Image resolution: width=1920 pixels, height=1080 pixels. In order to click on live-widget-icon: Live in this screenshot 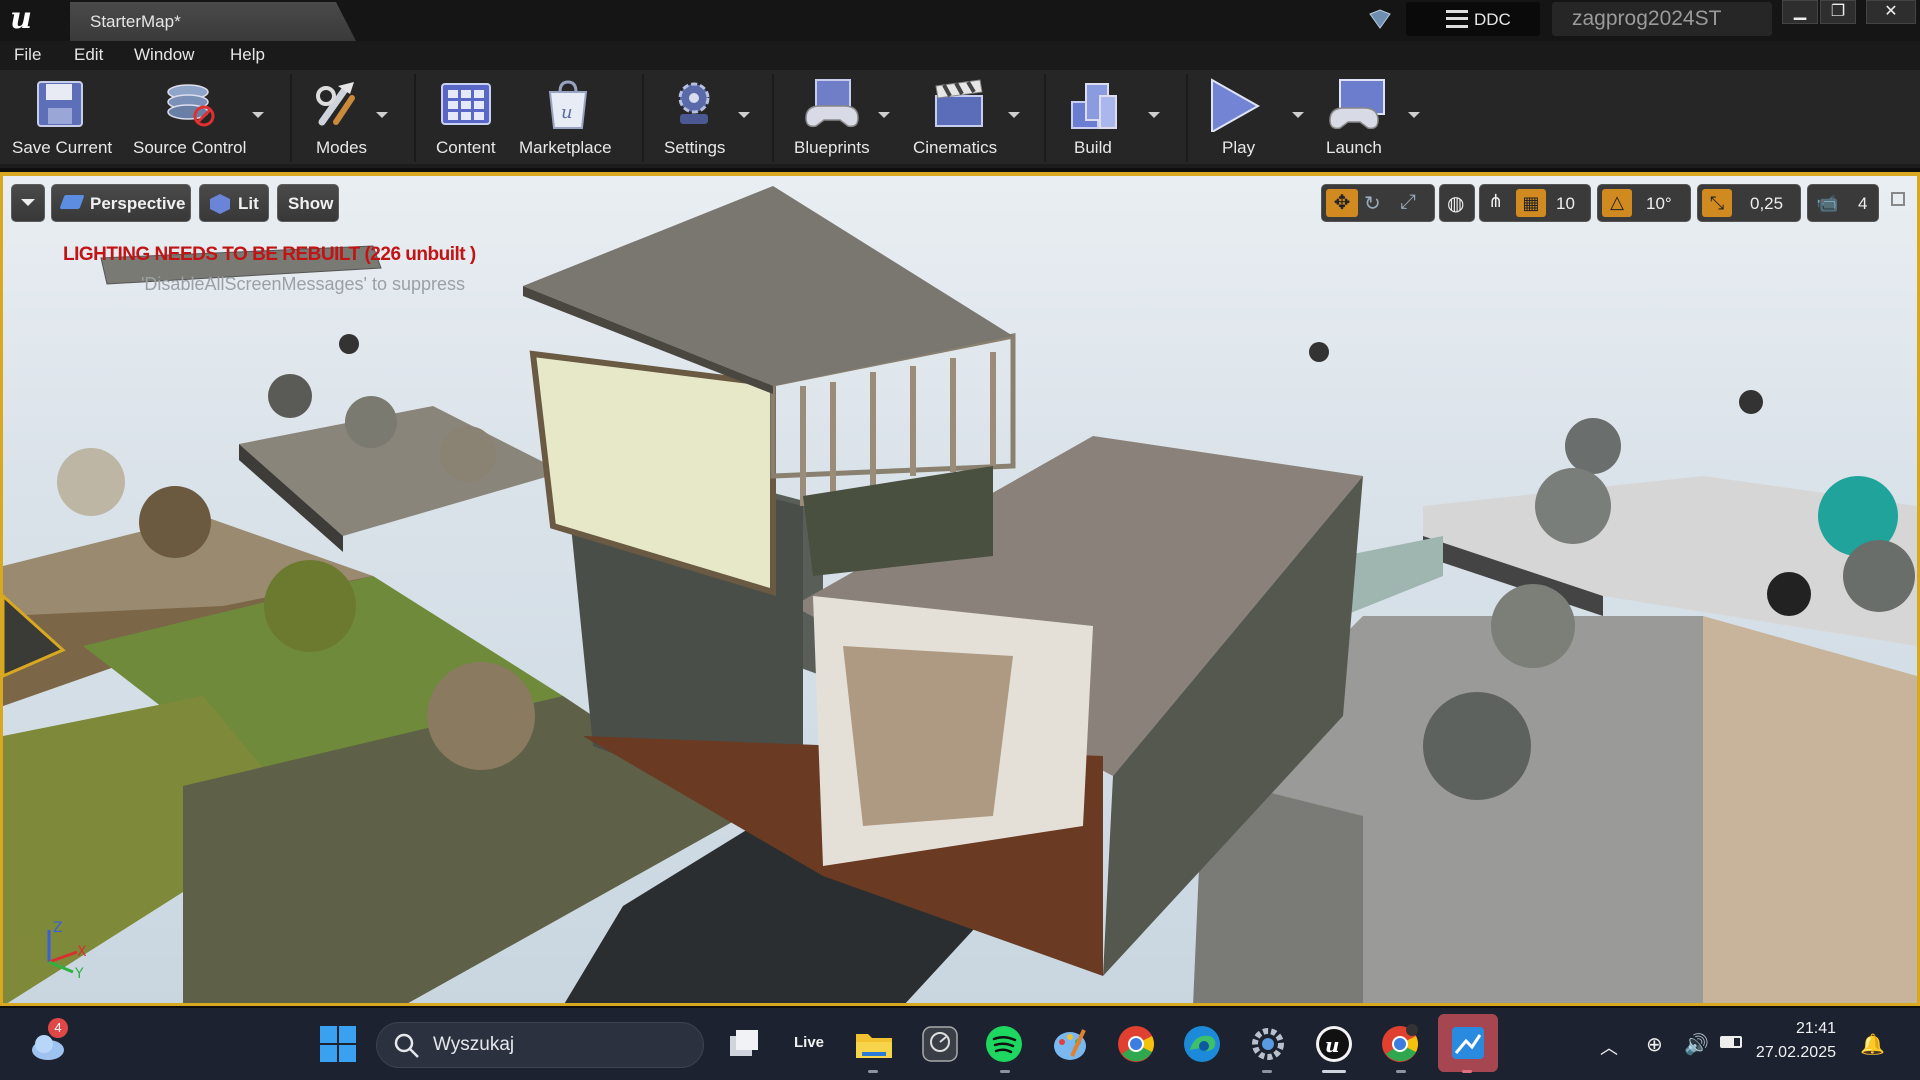, I will do `click(810, 1044)`.